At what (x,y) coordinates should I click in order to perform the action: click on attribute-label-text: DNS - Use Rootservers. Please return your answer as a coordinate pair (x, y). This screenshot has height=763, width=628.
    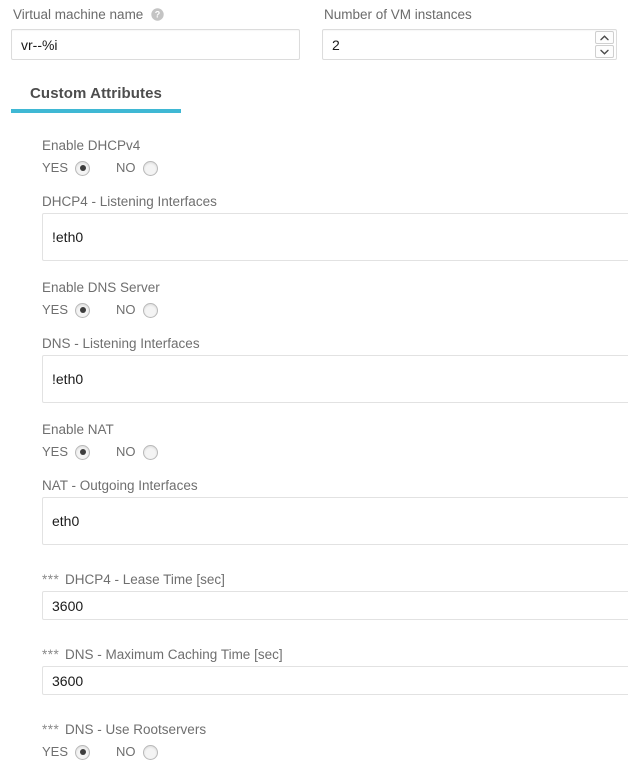
    Looking at the image, I should click on (136, 729).